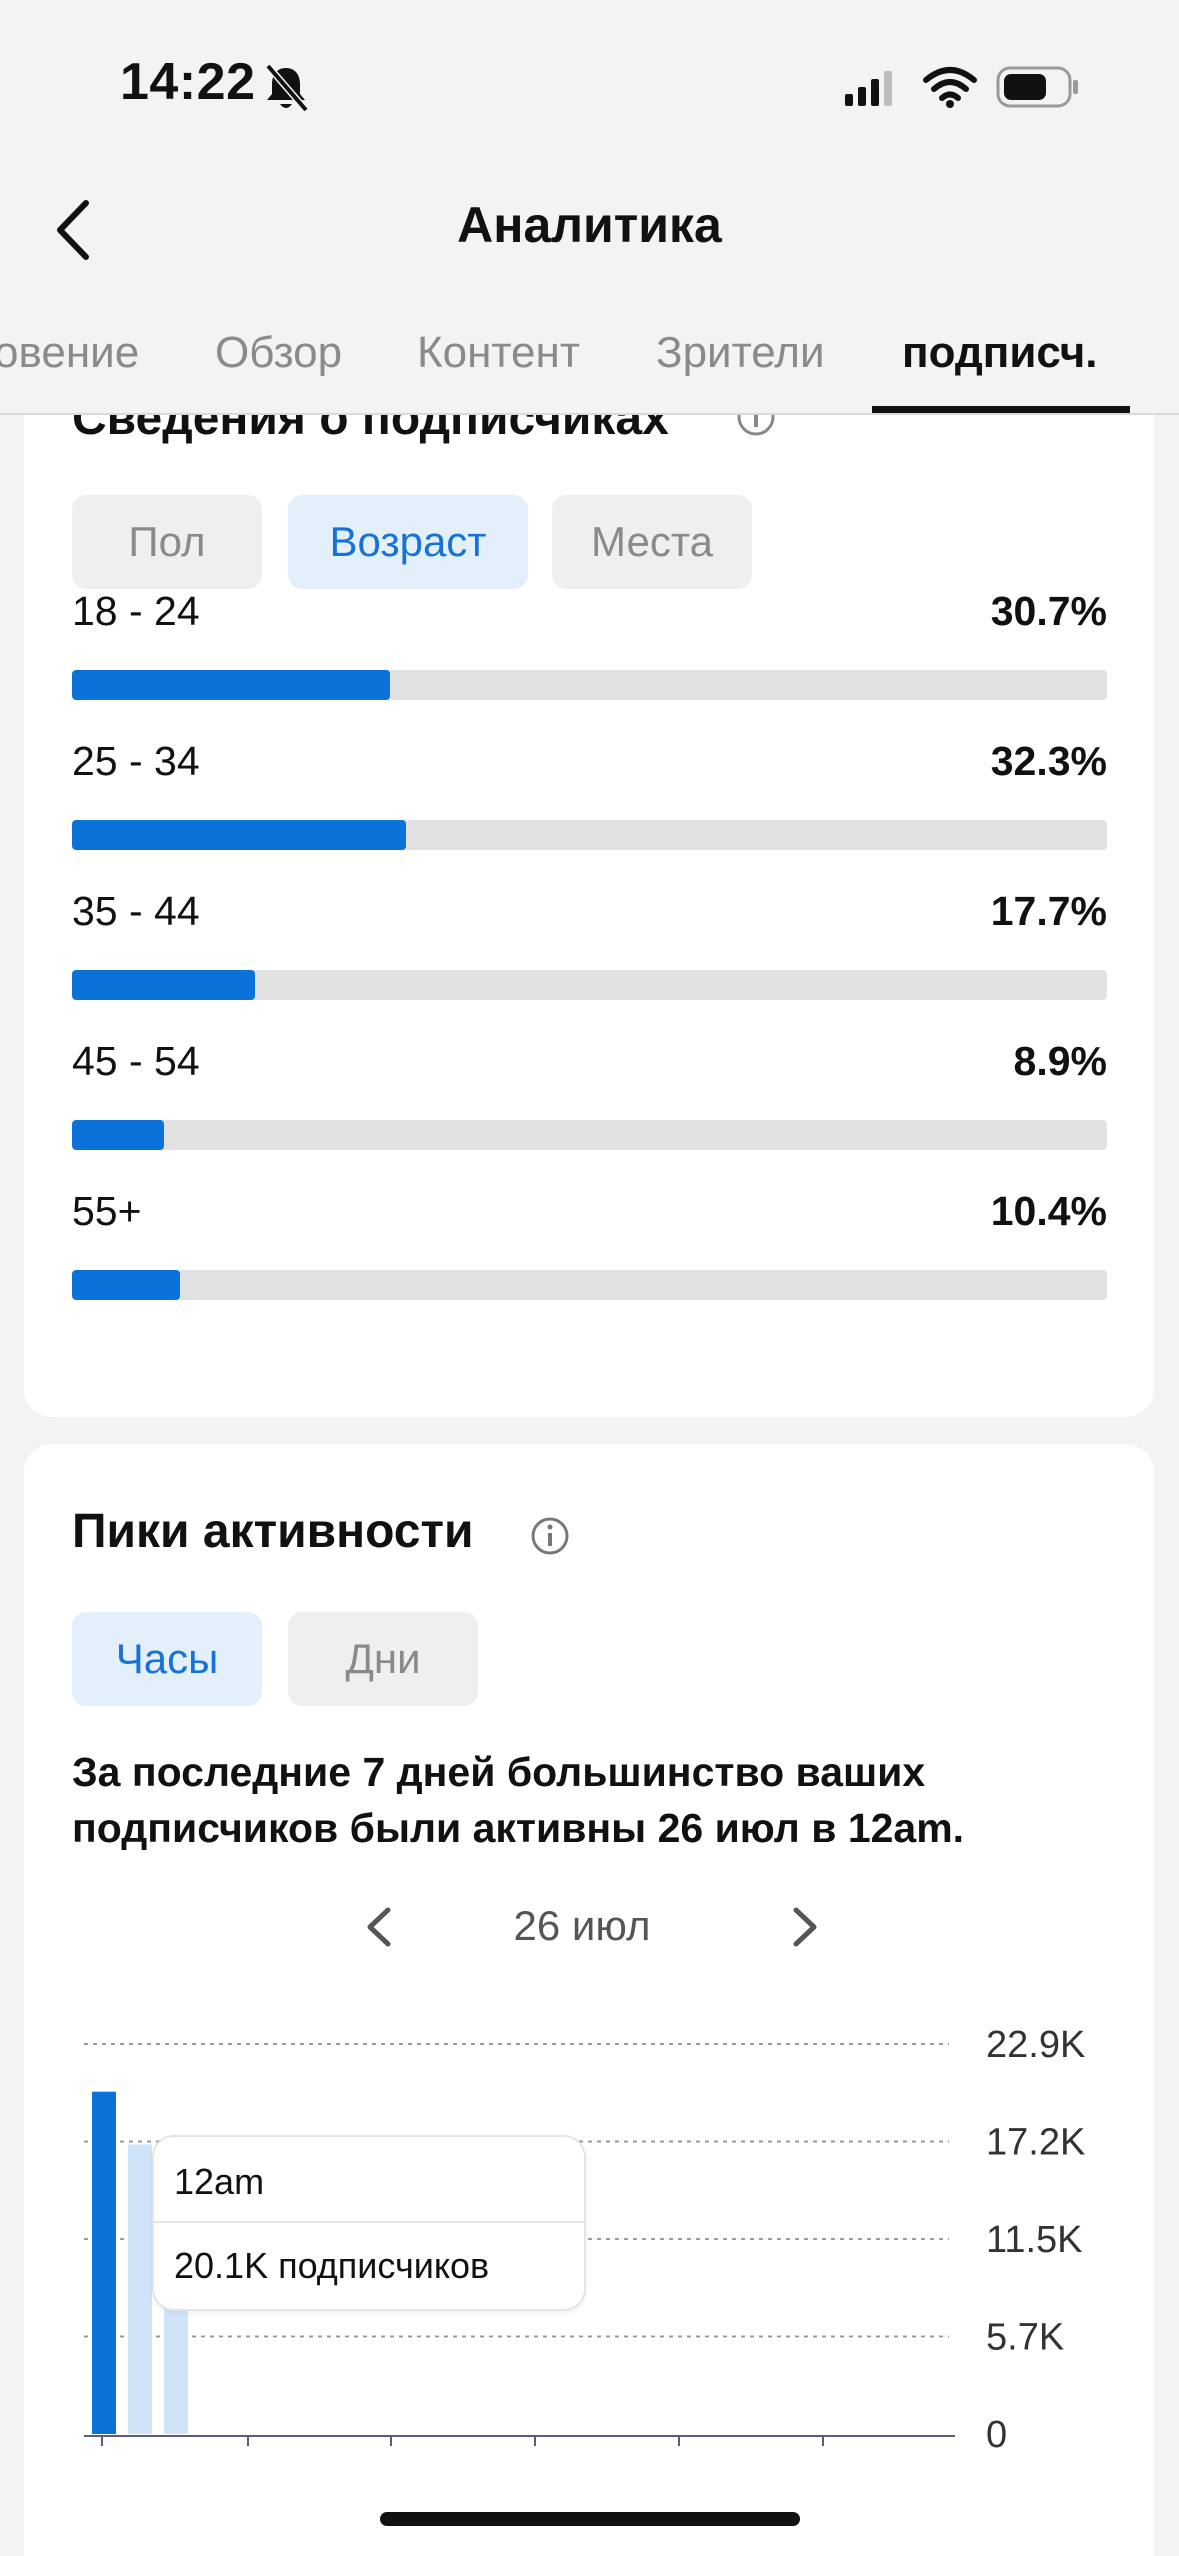 The height and width of the screenshot is (2556, 1179). I want to click on status-time: 14:22, so click(188, 82).